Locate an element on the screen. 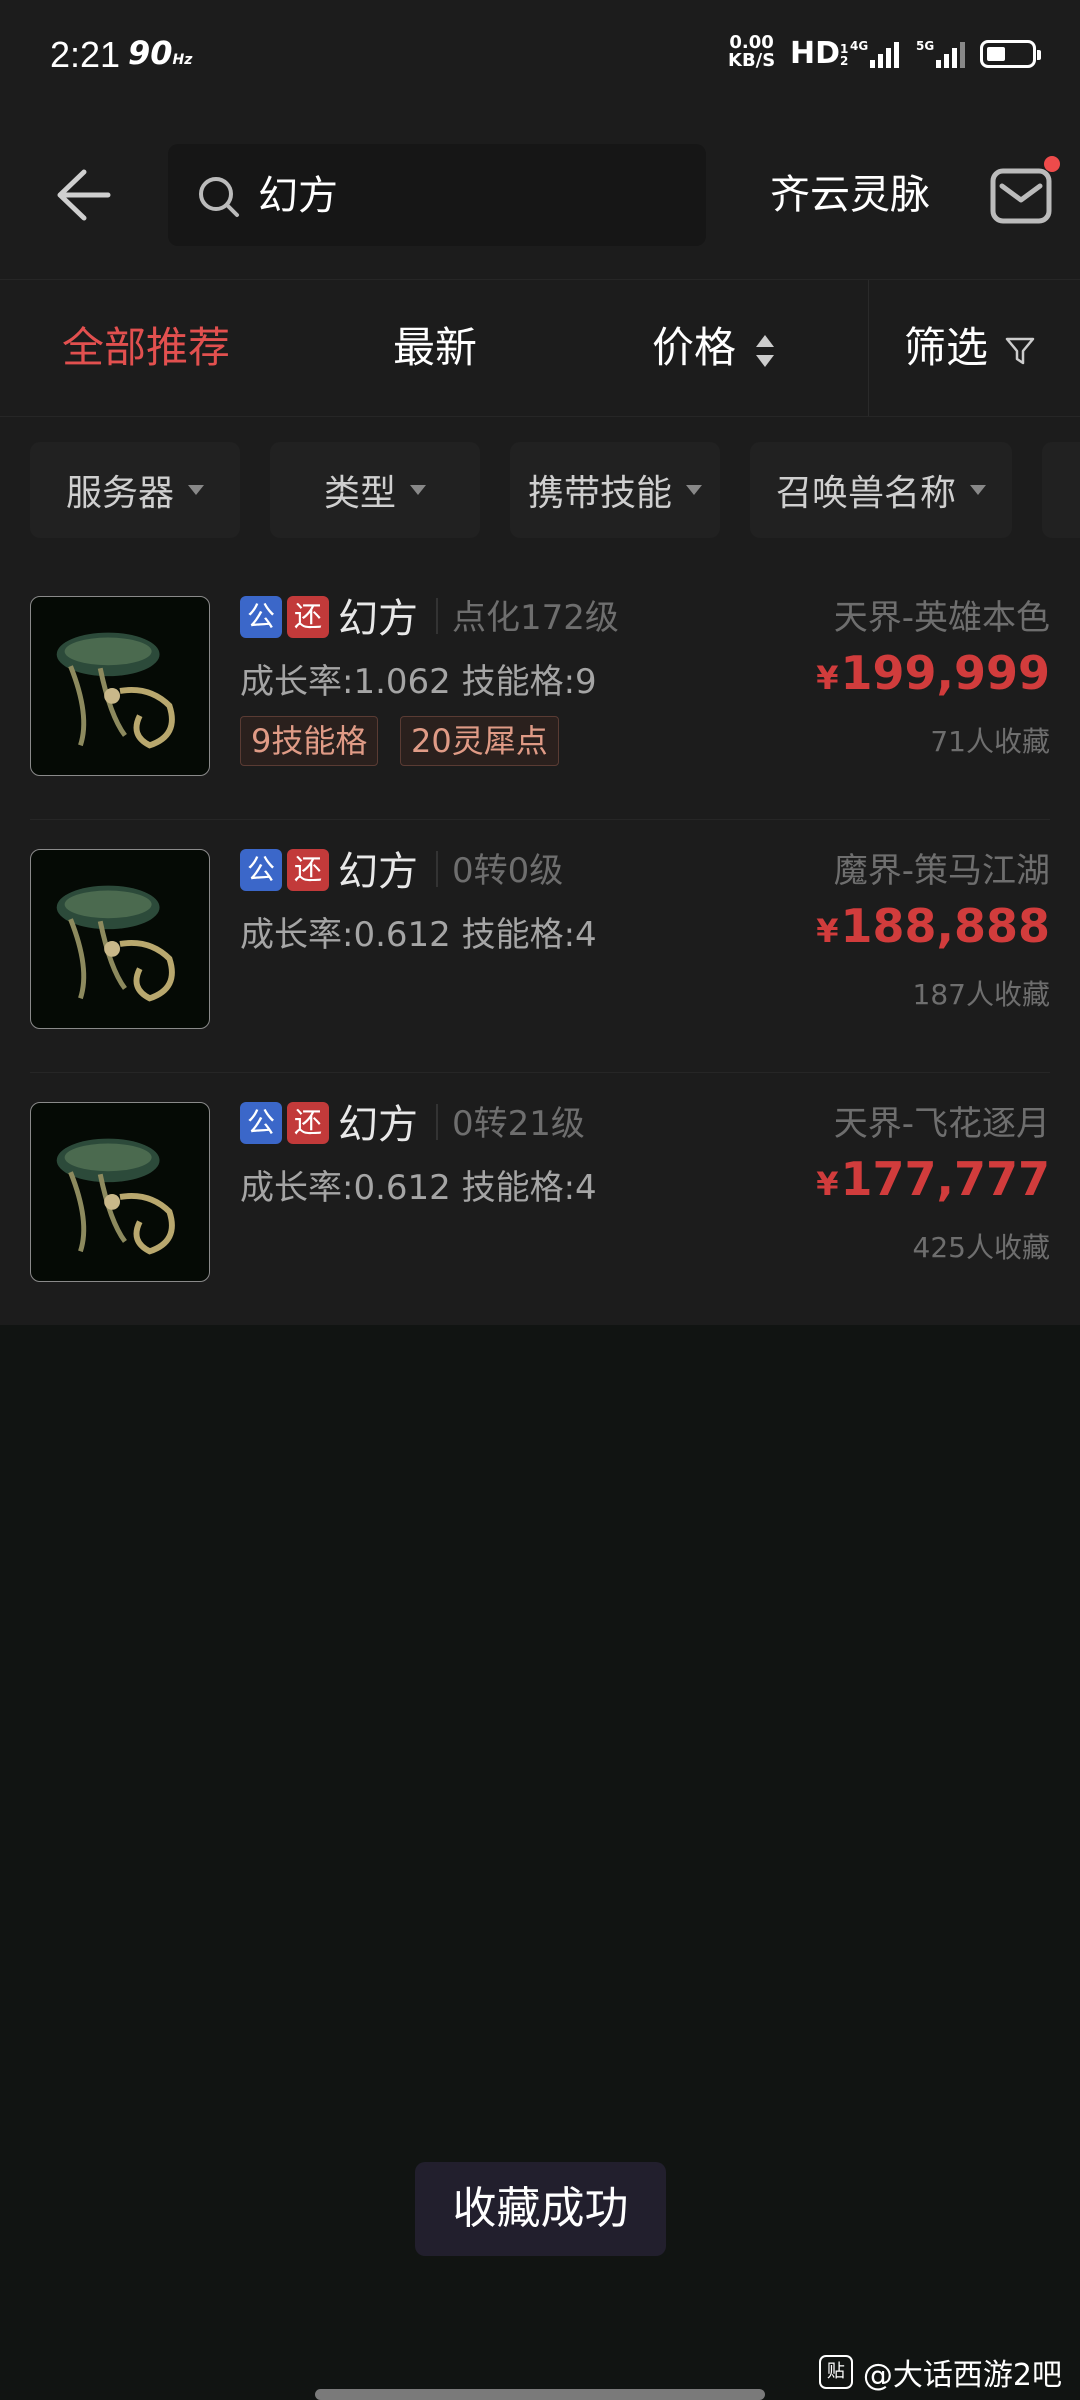 The width and height of the screenshot is (1080, 2400). status-bar: 2:21 90Hz 0.00 KB/S HD1 2 4G 5G is located at coordinates (540, 55).